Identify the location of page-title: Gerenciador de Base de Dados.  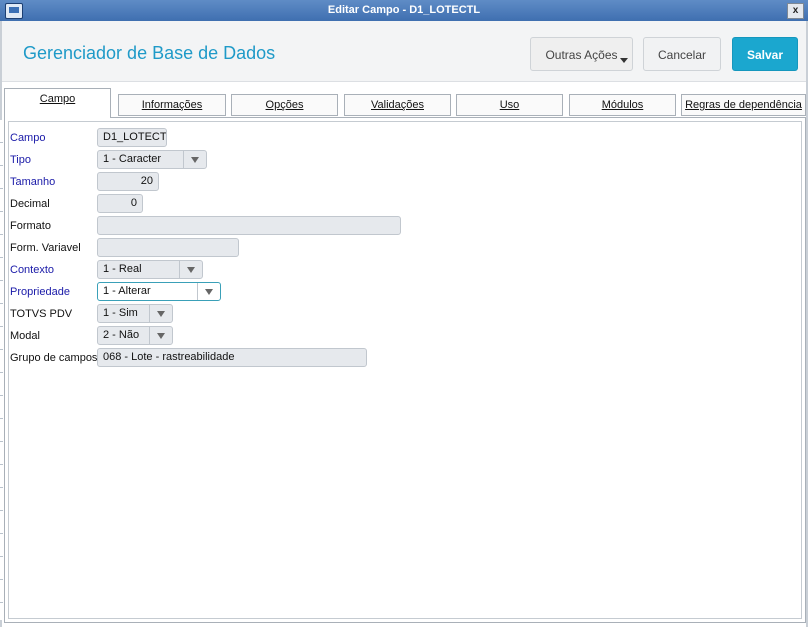
(149, 53).